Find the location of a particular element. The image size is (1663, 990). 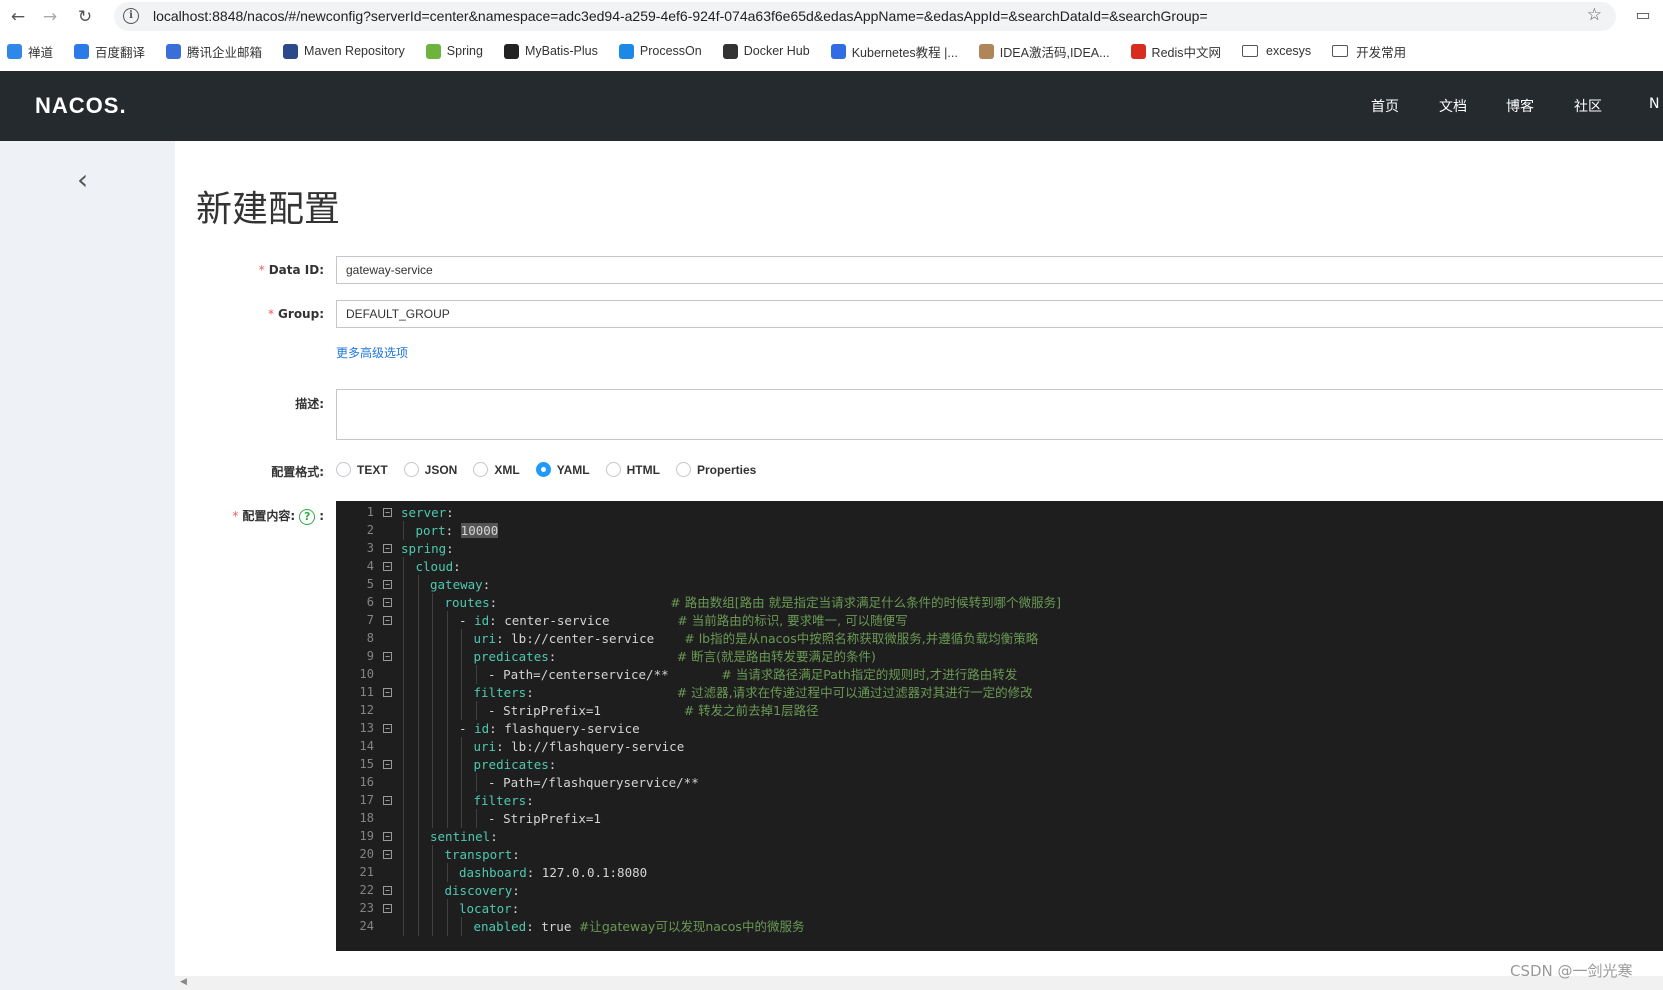

format-radio-html: HTML is located at coordinates (632, 469).